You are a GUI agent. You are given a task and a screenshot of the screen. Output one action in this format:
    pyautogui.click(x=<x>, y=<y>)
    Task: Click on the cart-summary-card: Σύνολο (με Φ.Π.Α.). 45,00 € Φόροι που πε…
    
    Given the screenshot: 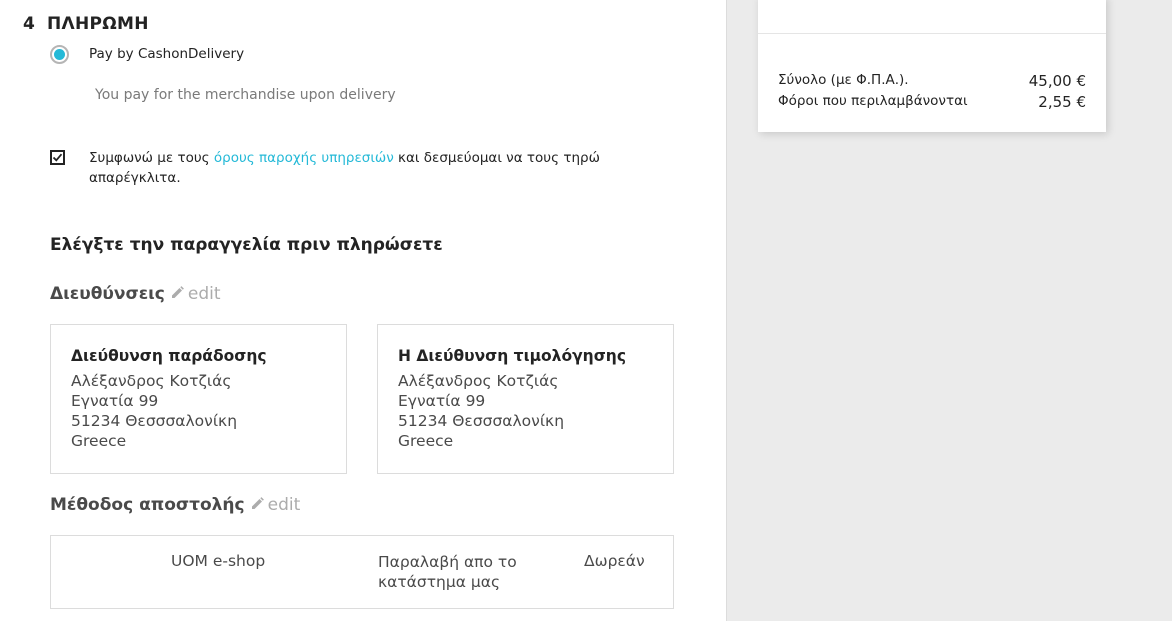 What is the action you would take?
    pyautogui.click(x=932, y=66)
    